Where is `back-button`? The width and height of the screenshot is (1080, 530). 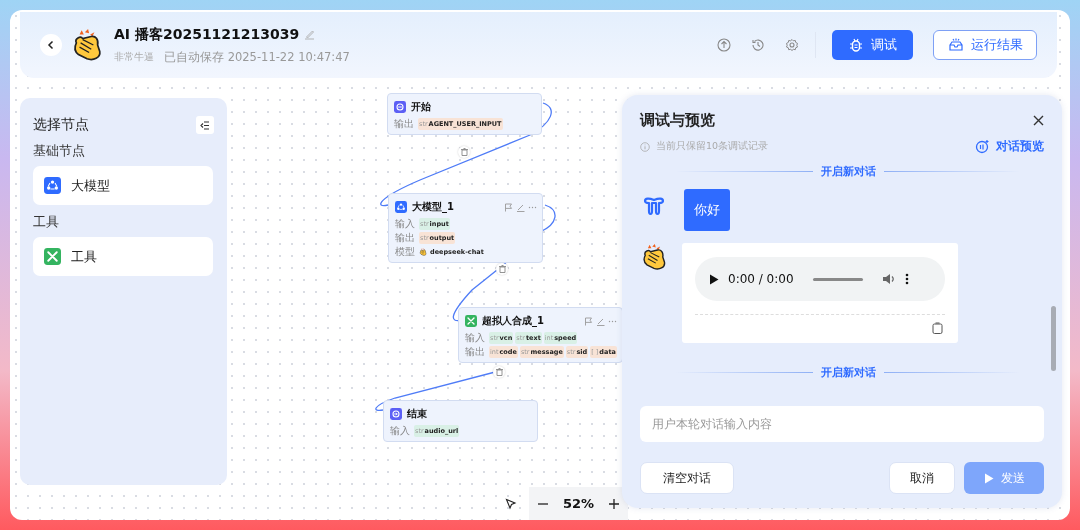
back-button is located at coordinates (51, 45).